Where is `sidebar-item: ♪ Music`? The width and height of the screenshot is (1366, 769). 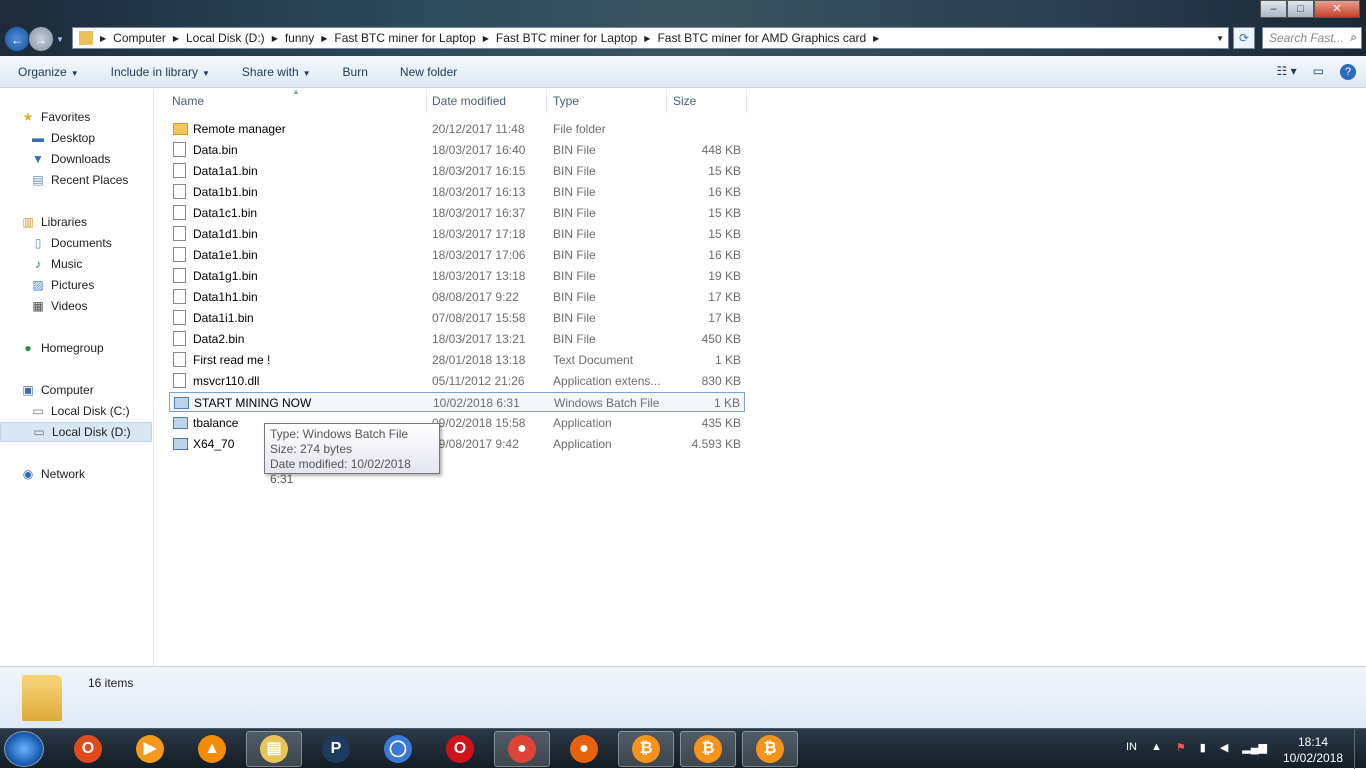 sidebar-item: ♪ Music is located at coordinates (76, 264).